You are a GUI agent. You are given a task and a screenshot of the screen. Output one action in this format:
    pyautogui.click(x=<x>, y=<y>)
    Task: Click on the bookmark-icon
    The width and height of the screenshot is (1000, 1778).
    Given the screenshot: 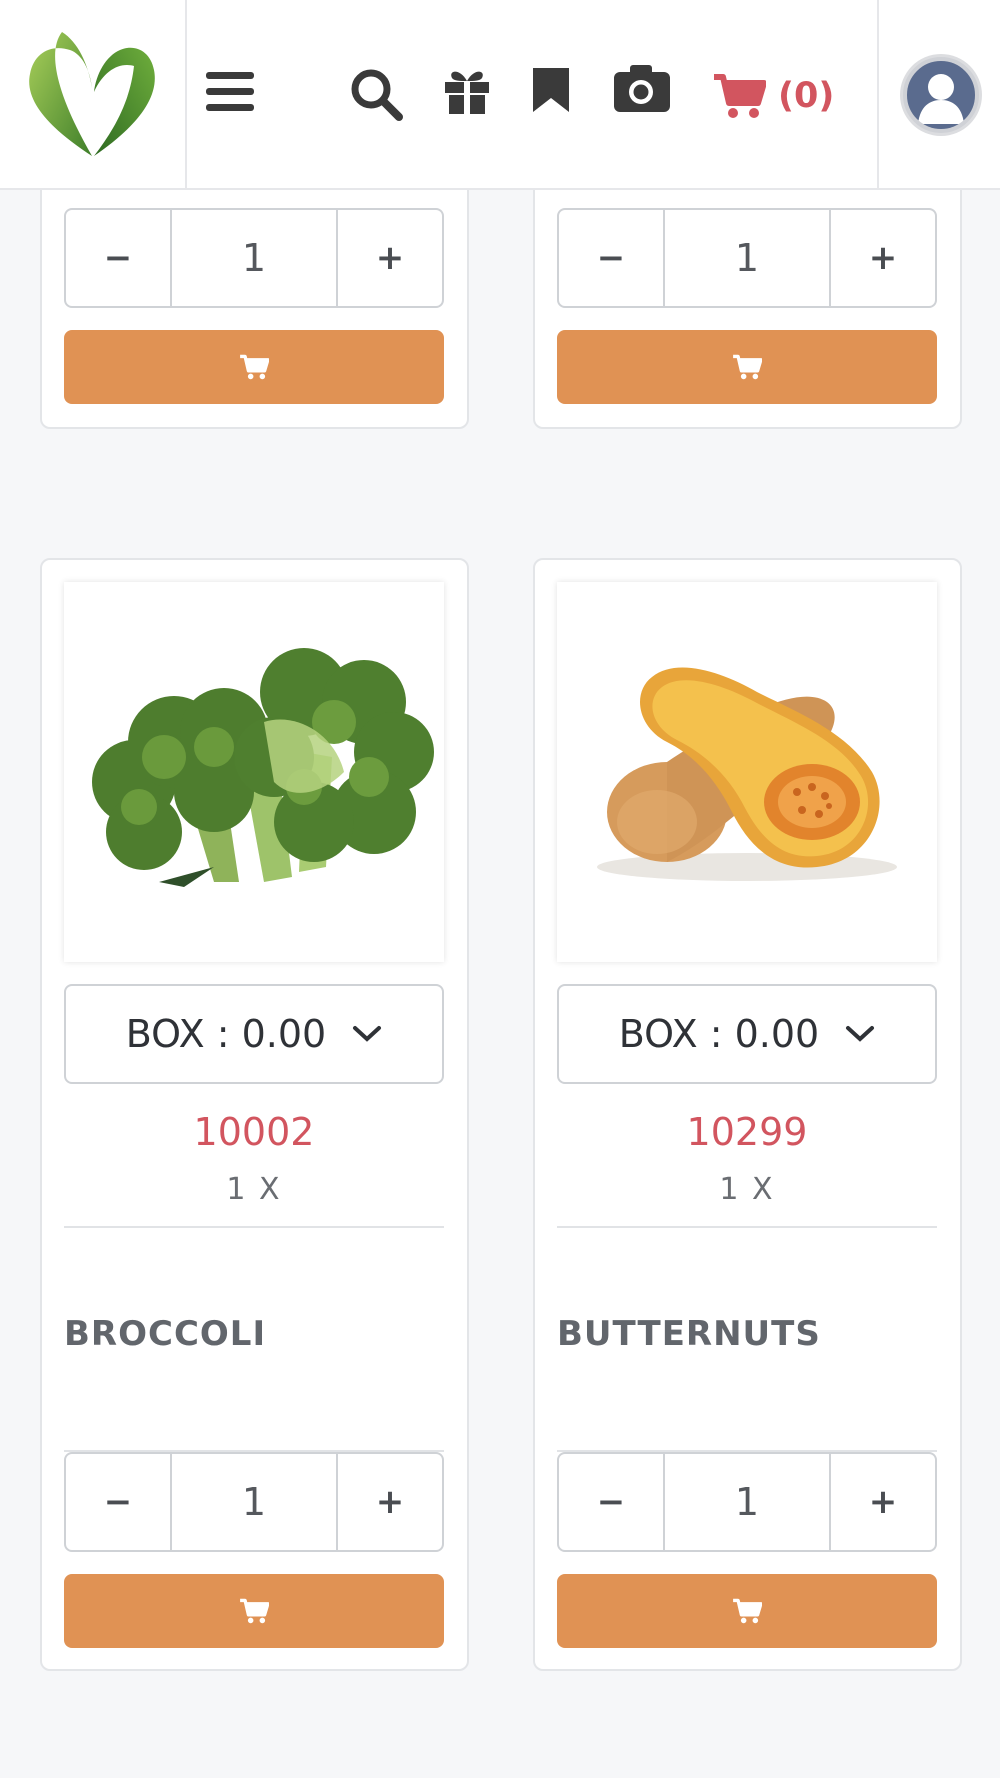 What is the action you would take?
    pyautogui.click(x=551, y=90)
    